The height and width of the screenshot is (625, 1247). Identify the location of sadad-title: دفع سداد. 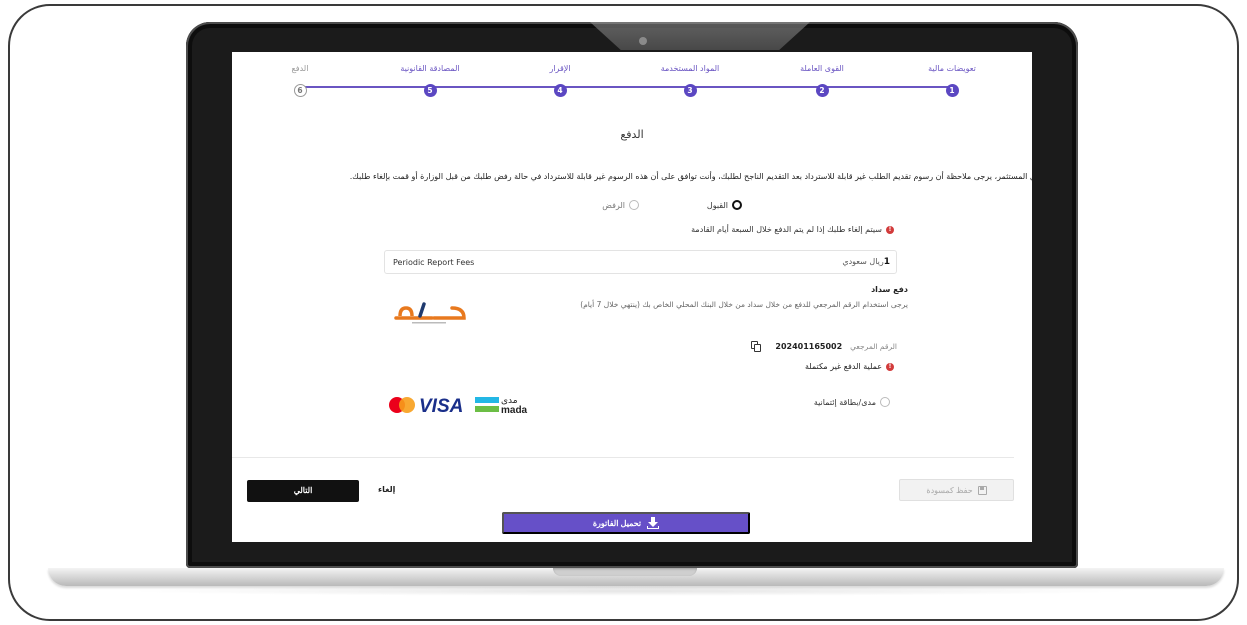
(889, 289).